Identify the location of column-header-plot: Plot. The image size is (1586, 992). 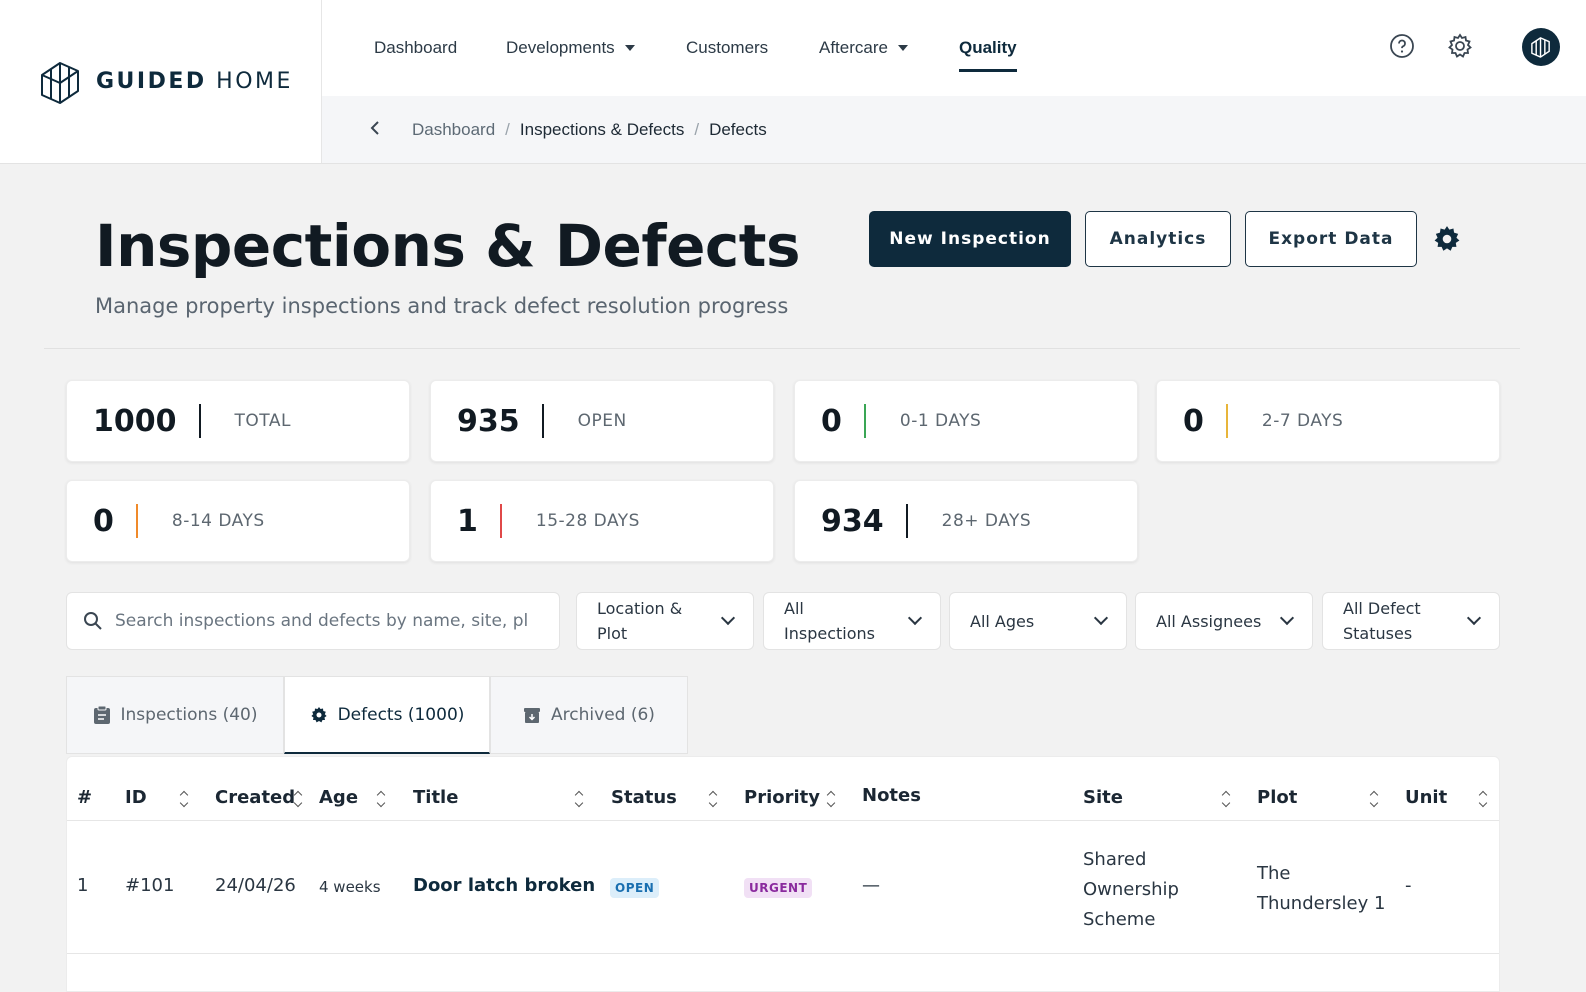
(1277, 797).